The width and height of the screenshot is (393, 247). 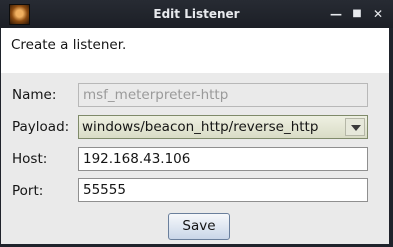 What do you see at coordinates (200, 127) in the screenshot?
I see `payload-select-value: windows/beacon_http/reverse_http` at bounding box center [200, 127].